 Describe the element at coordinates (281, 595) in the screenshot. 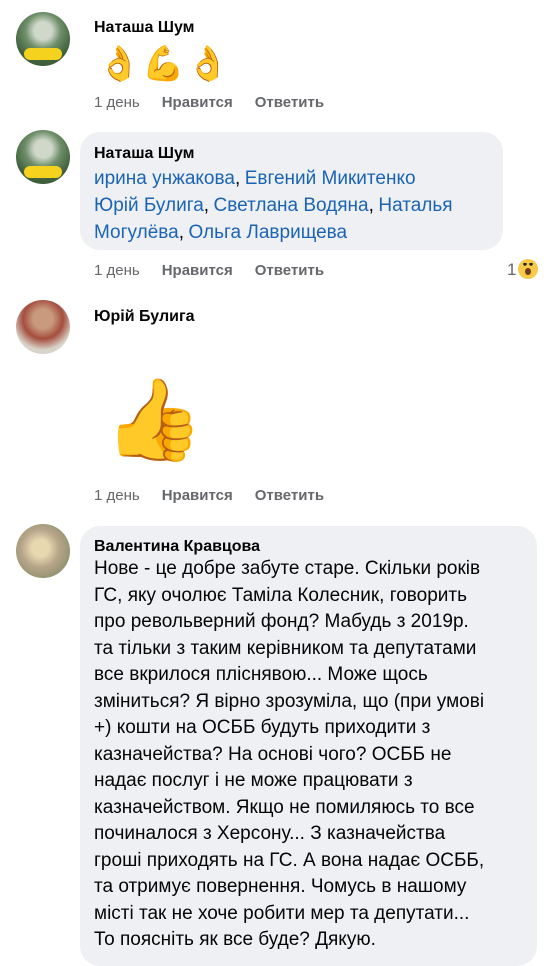

I see `comment-line: ГС, яку очолює Таміла Колесник, говорить` at that location.